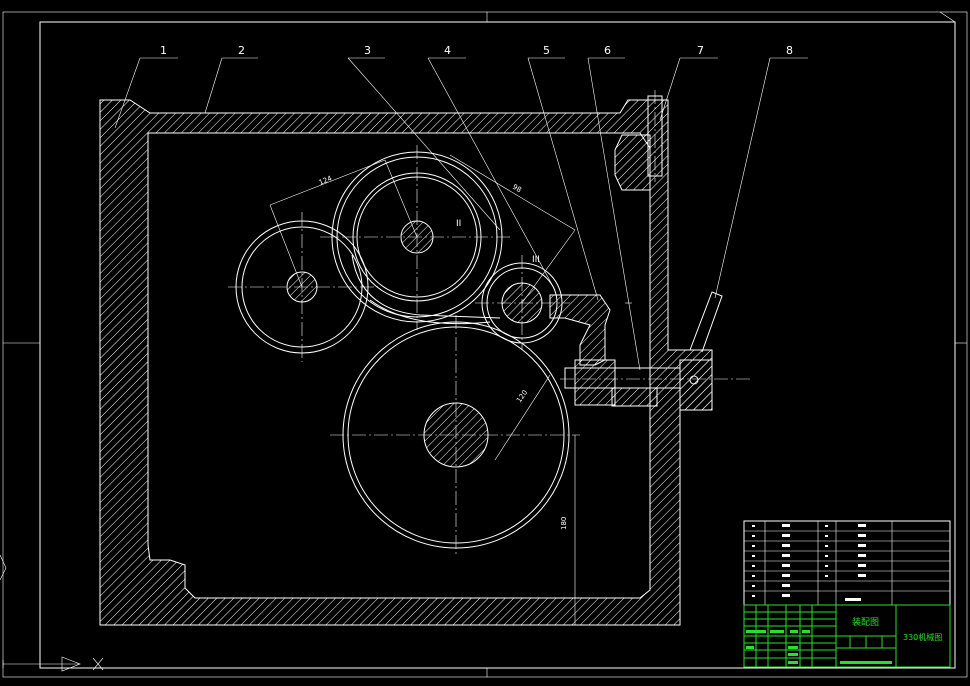 Image resolution: width=970 pixels, height=686 pixels. I want to click on parts-list-marks, so click(809, 562).